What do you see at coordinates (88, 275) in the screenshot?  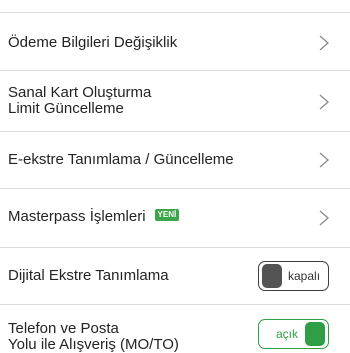 I see `menu-item-label: Dijital Ekstre Tanımlama` at bounding box center [88, 275].